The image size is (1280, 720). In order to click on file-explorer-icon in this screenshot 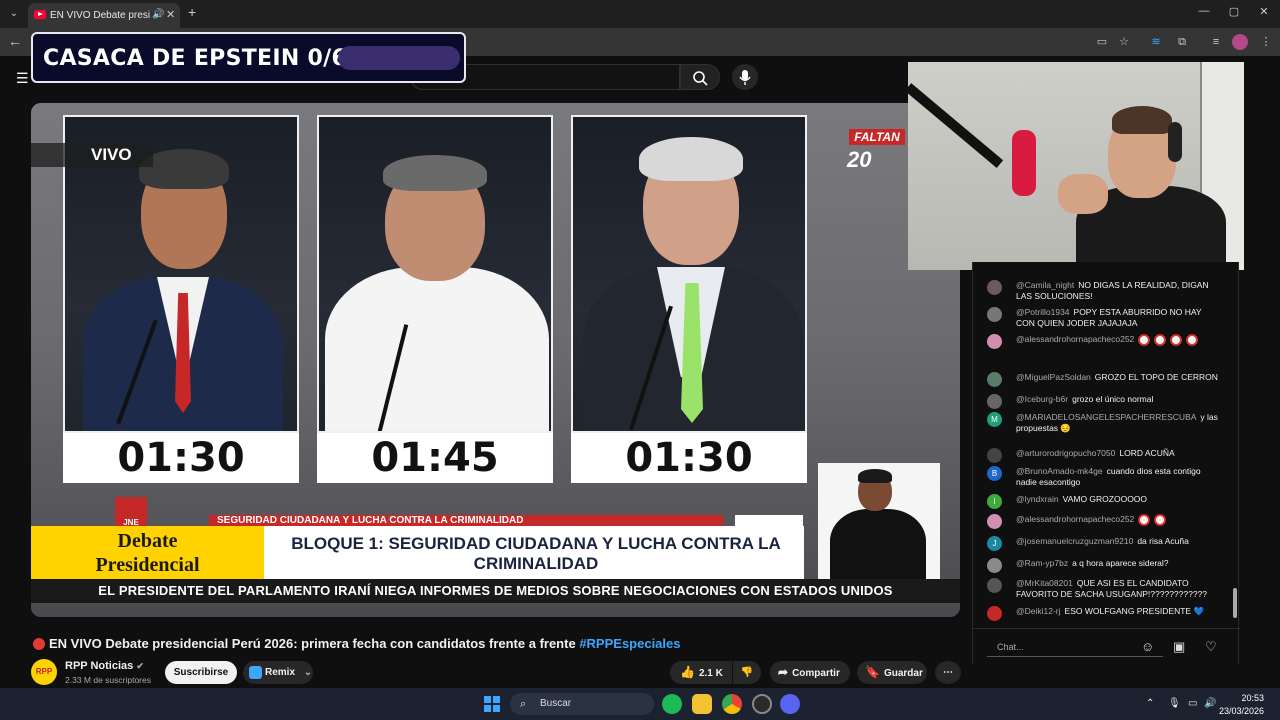, I will do `click(702, 704)`.